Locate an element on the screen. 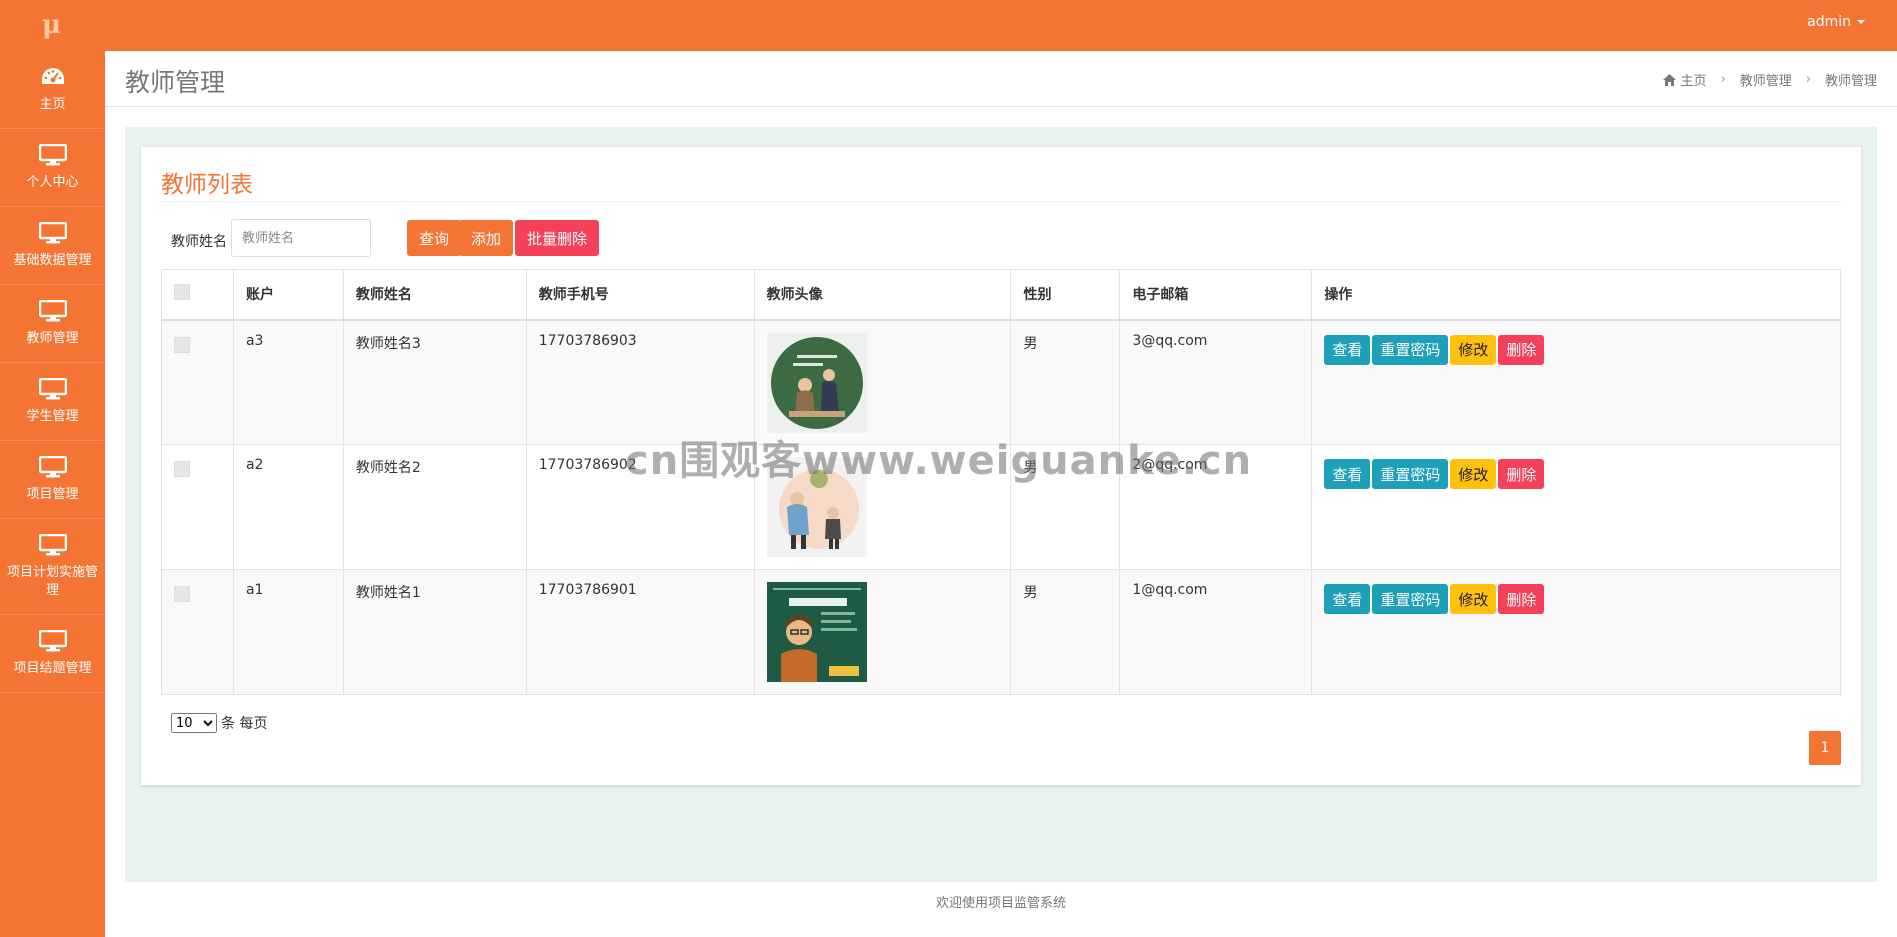  sidebar-item-students: 学生管理 is located at coordinates (52, 402).